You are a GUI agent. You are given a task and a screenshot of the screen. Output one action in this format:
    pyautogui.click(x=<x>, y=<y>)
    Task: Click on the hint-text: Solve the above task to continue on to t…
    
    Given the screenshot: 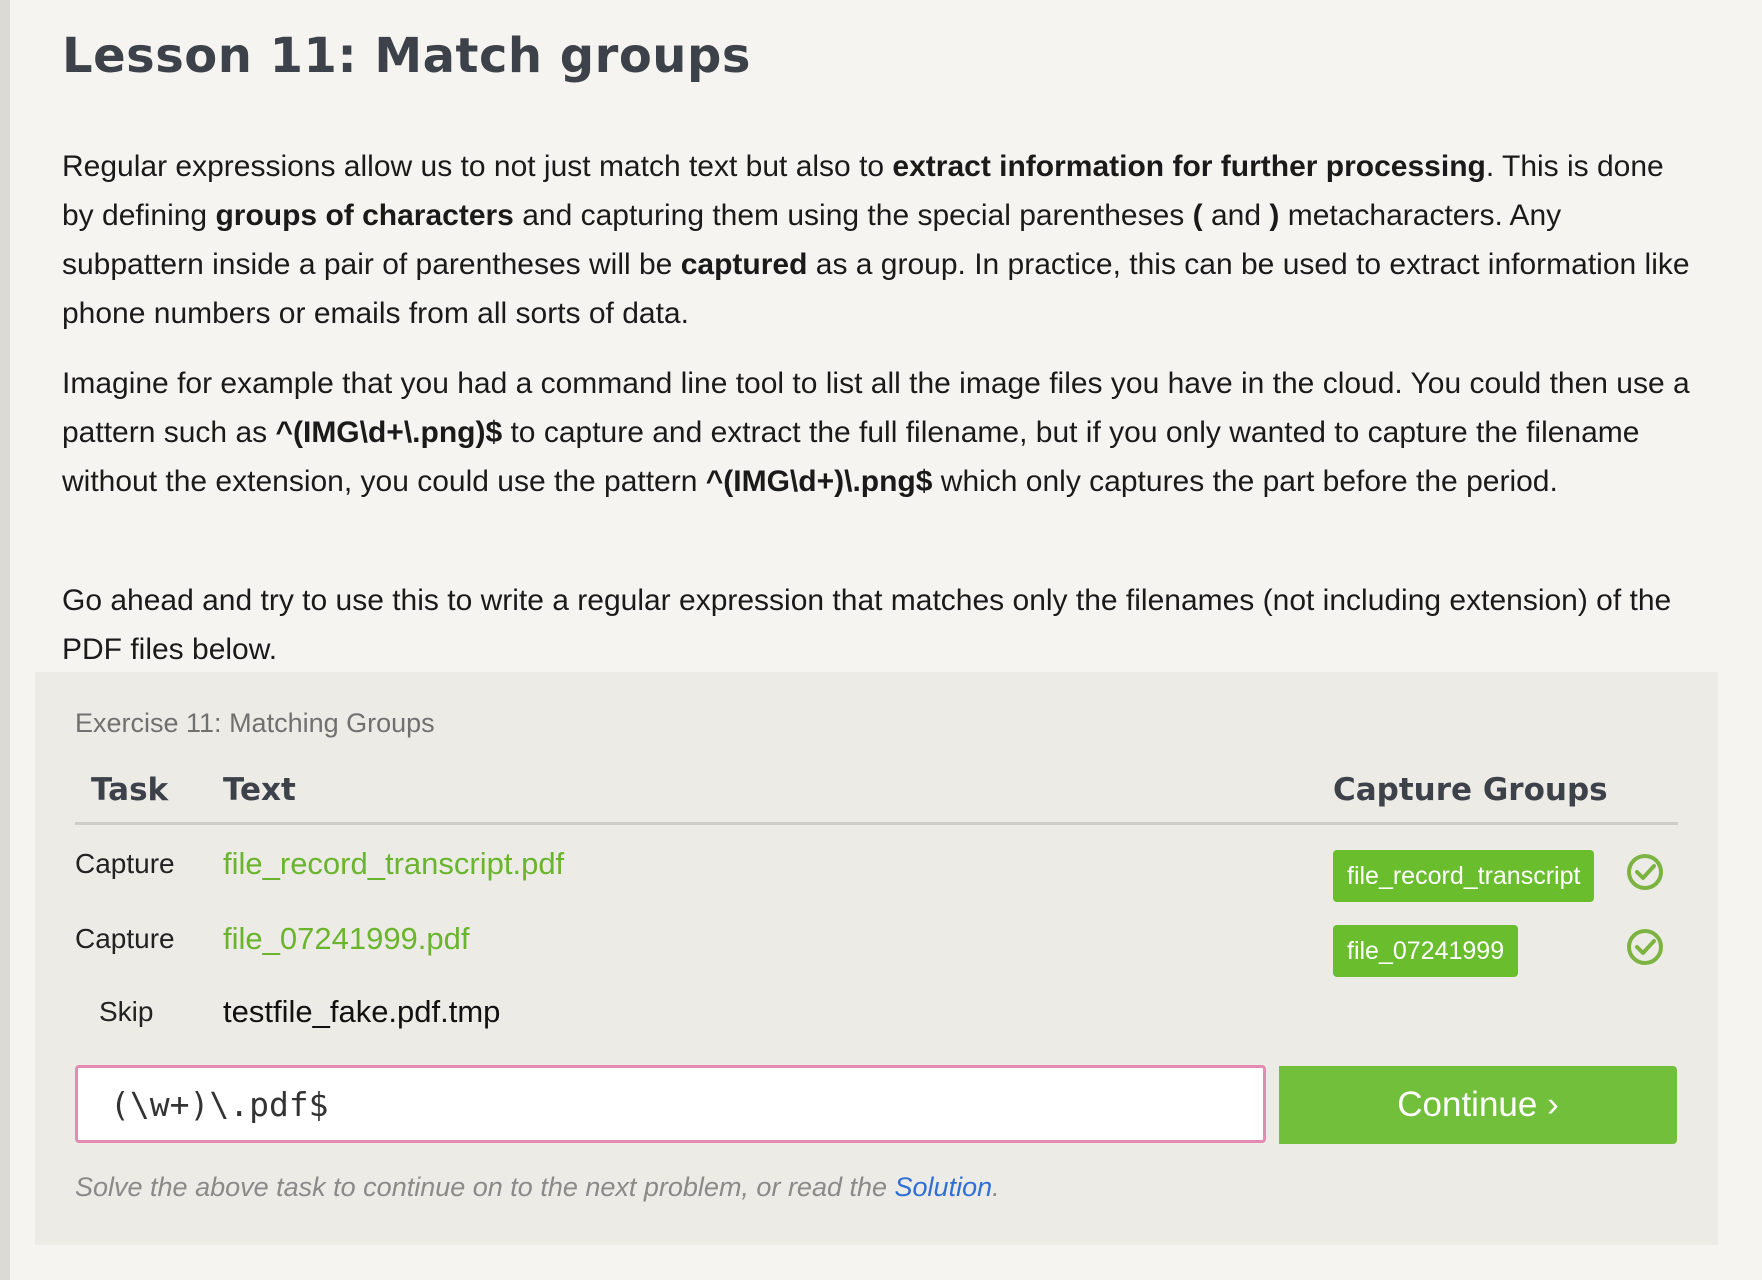 What is the action you would take?
    pyautogui.click(x=537, y=1187)
    